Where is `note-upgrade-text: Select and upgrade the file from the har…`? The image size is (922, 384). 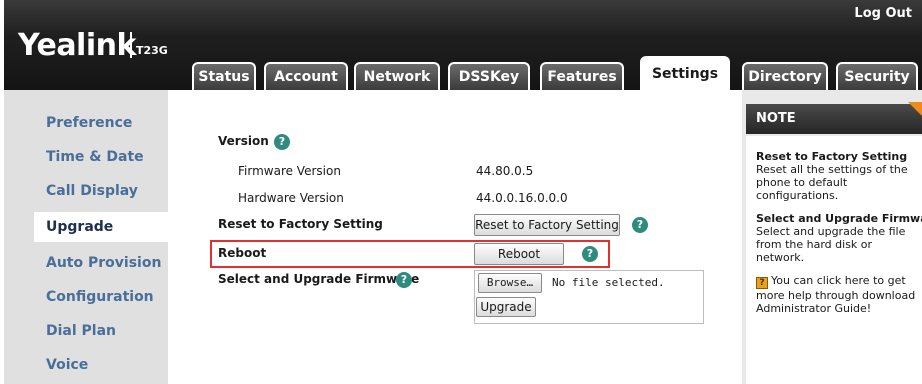
note-upgrade-text: Select and upgrade the file from the har… is located at coordinates (831, 244).